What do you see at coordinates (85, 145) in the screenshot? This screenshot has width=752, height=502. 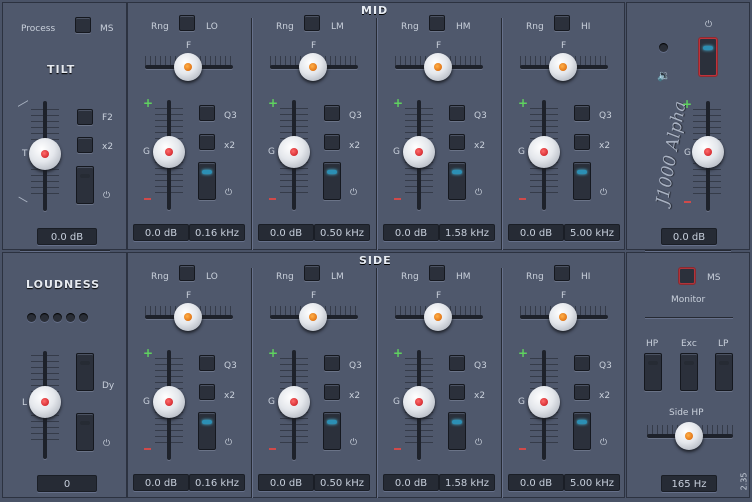 I see `tilt-x2-button` at bounding box center [85, 145].